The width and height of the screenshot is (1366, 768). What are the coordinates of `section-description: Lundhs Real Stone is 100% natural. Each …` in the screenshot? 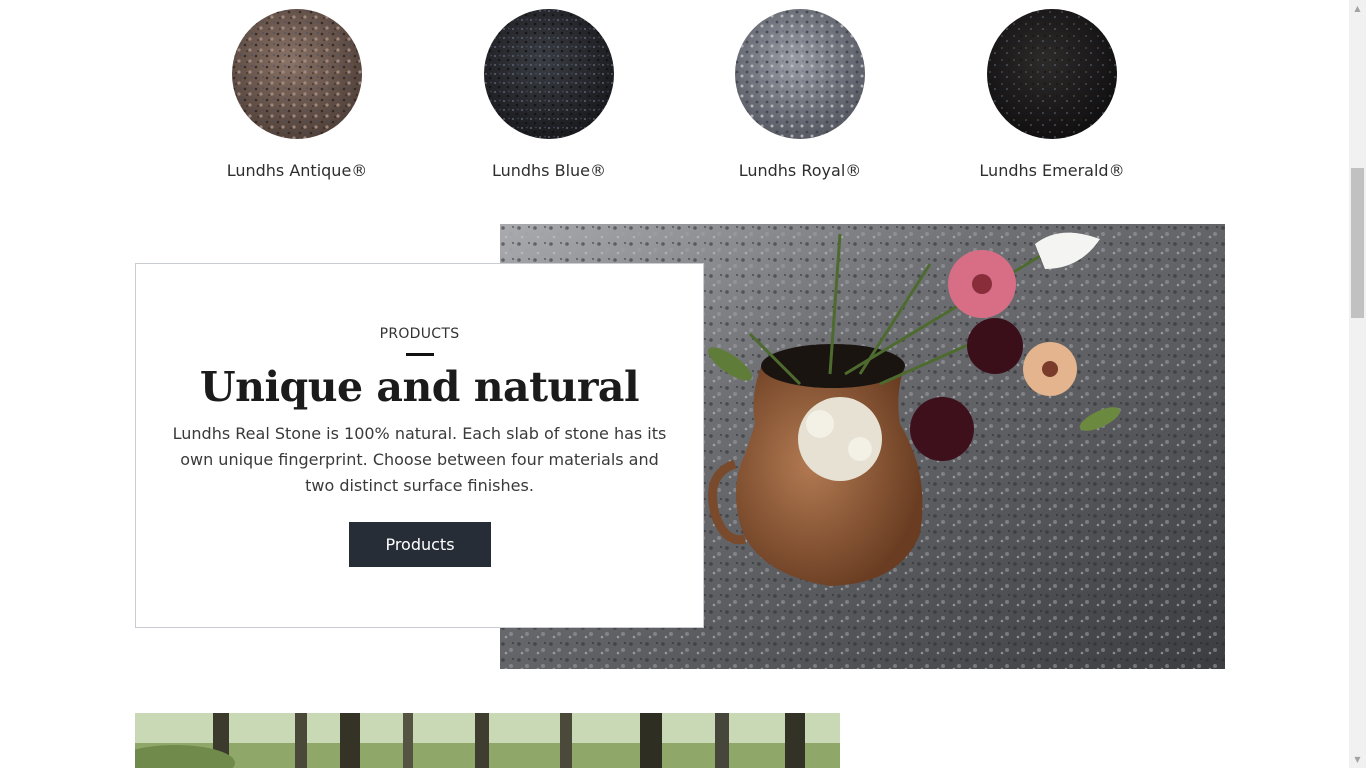 It's located at (419, 459).